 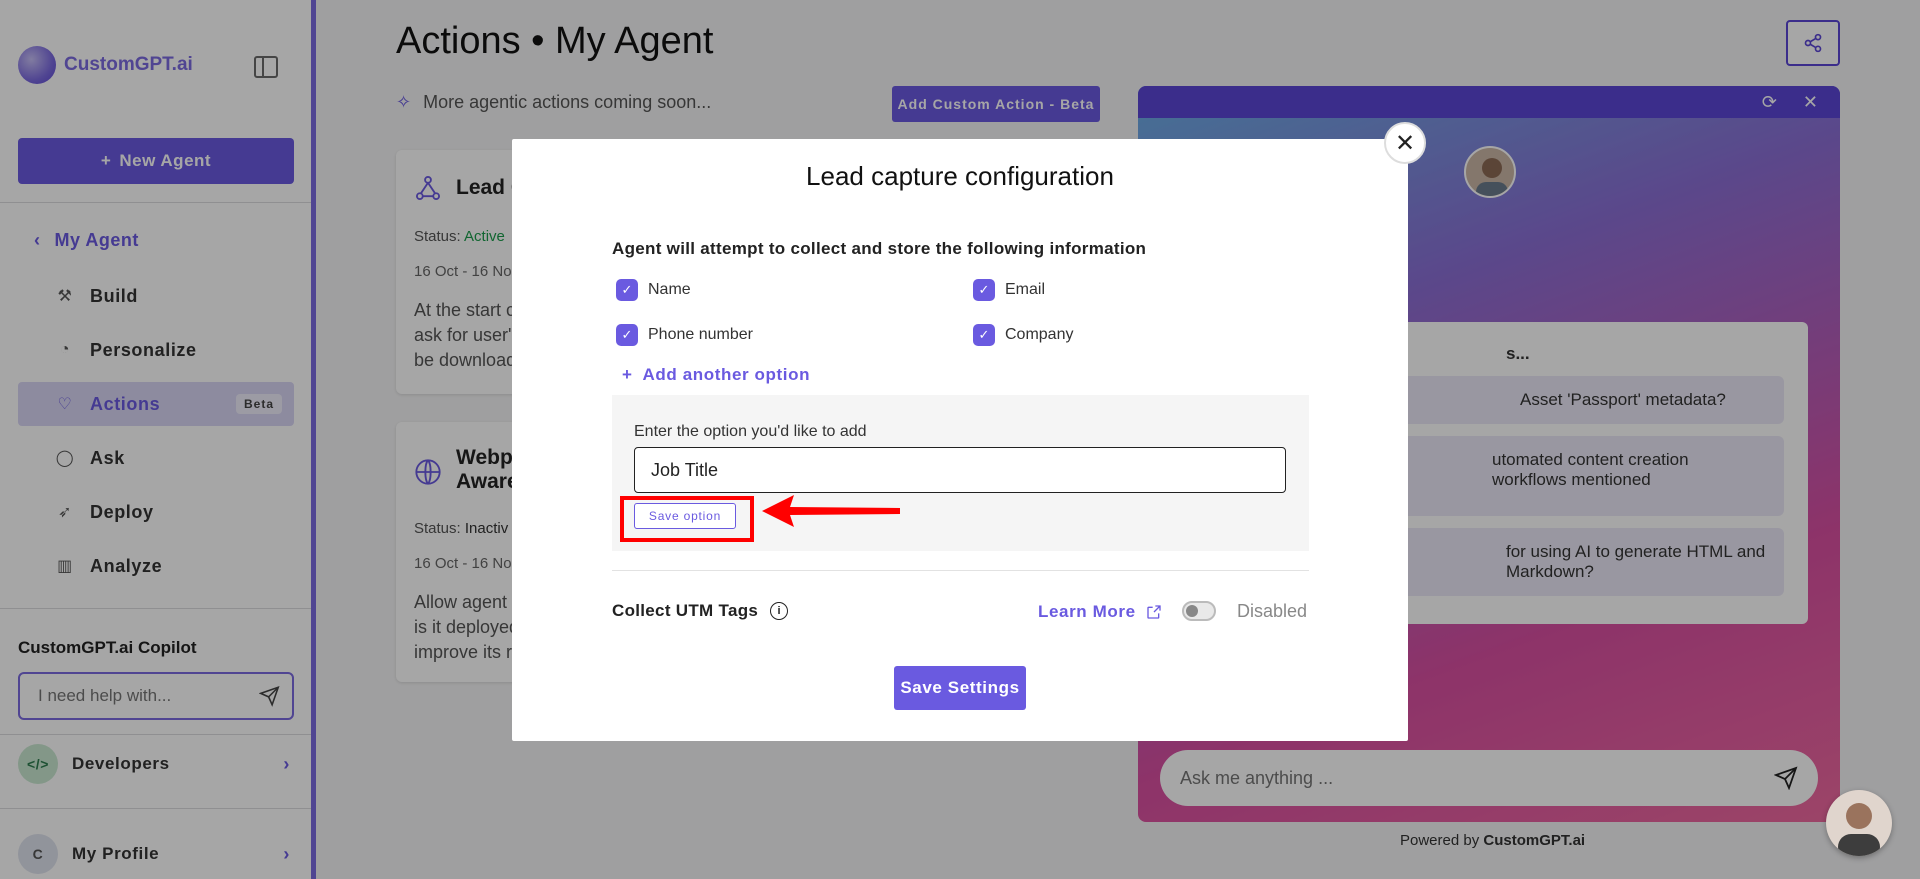 I want to click on option-label: Company, so click(x=1039, y=334).